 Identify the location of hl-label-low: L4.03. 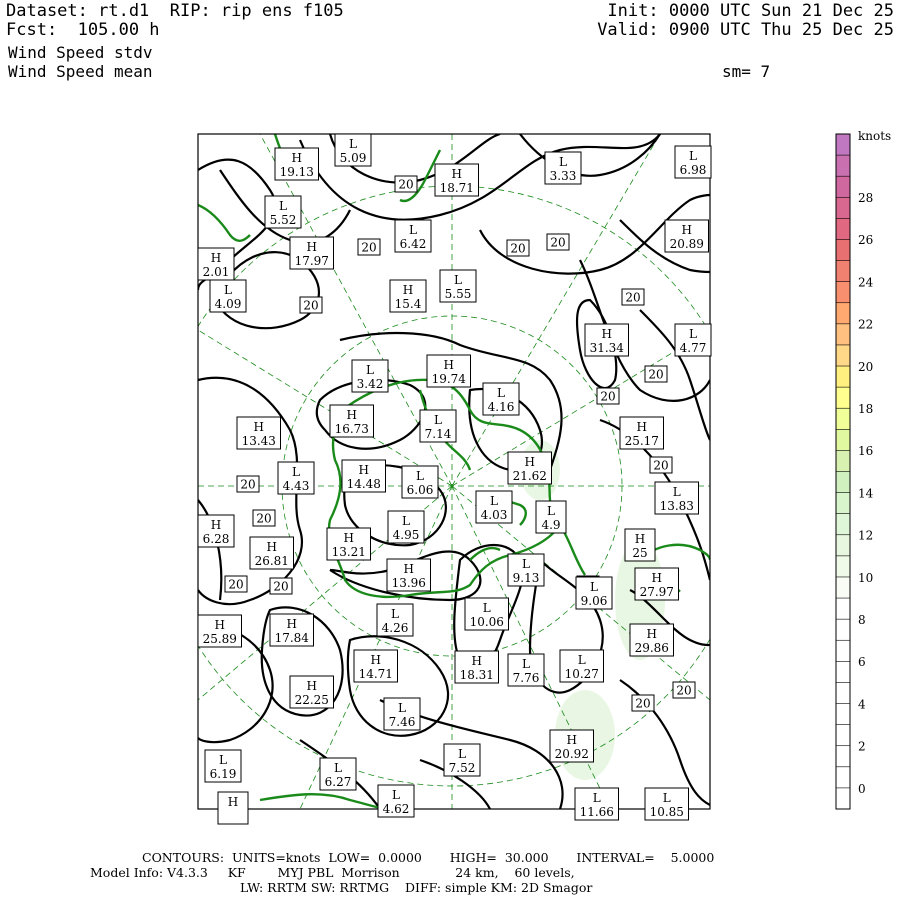
(494, 507).